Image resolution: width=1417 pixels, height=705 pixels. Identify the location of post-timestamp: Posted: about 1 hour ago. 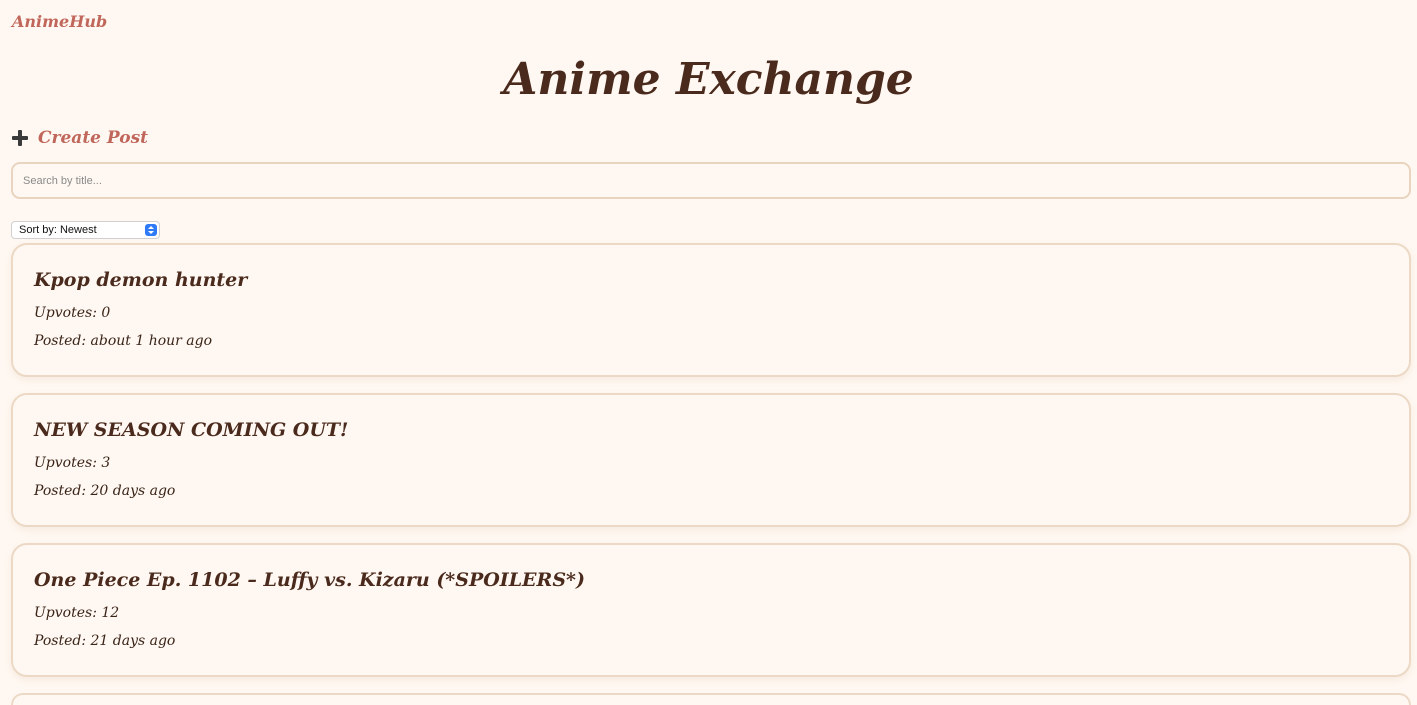
(123, 341).